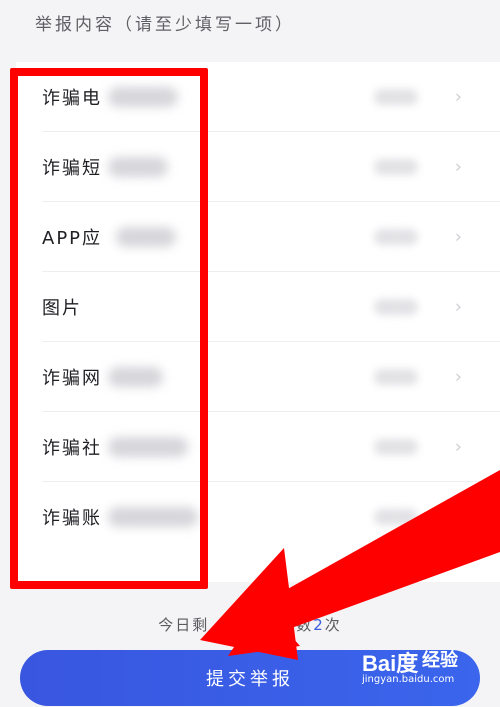 The height and width of the screenshot is (707, 500). I want to click on watermark-url: jingyan.baidu.com, so click(408, 679).